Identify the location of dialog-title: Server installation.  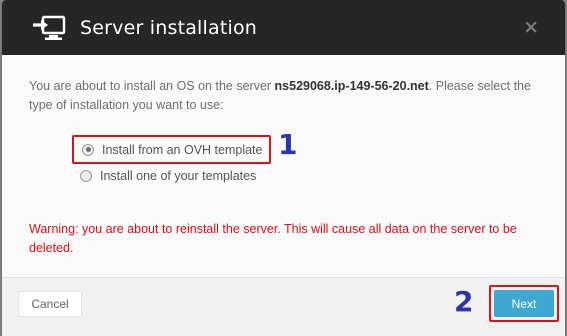
(169, 27).